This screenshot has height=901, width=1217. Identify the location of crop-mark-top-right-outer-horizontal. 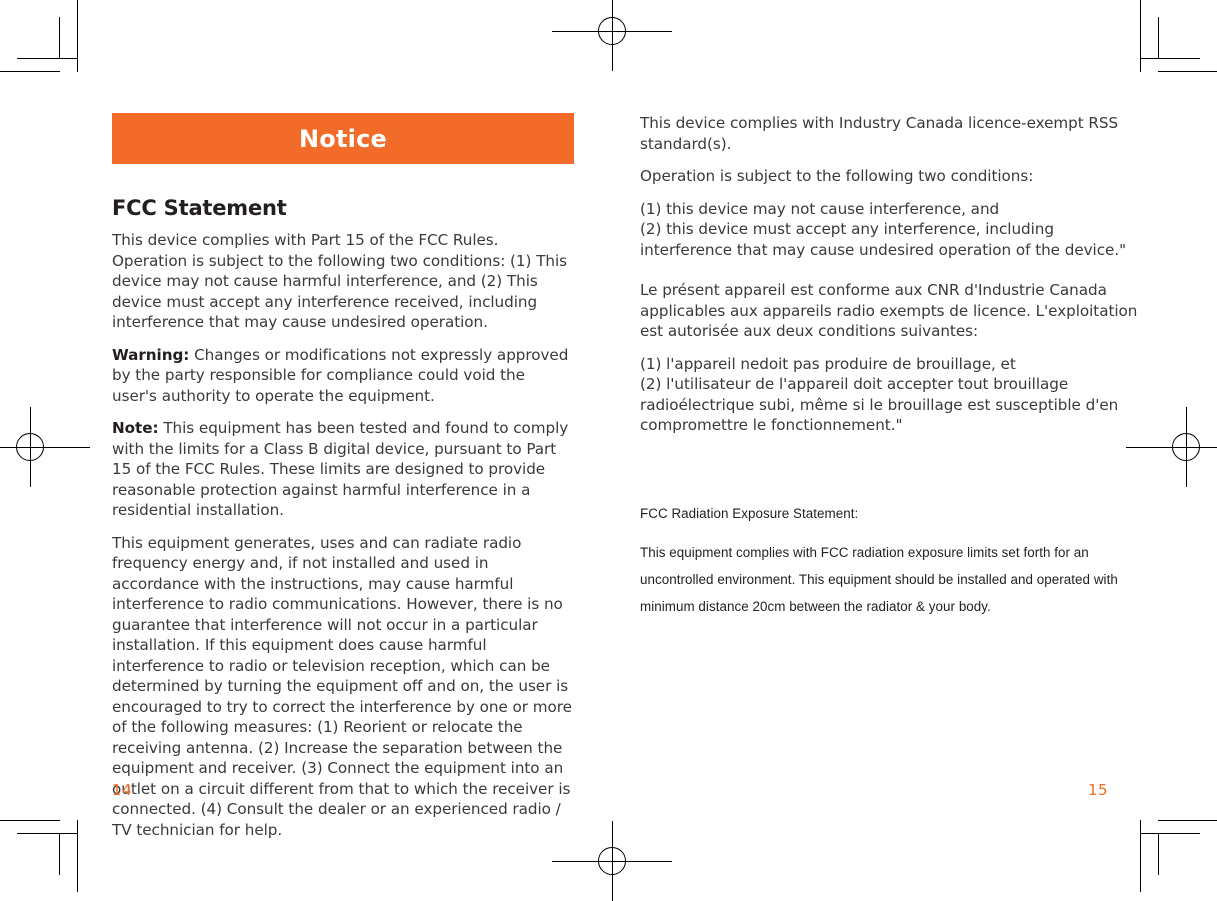
(1187, 71).